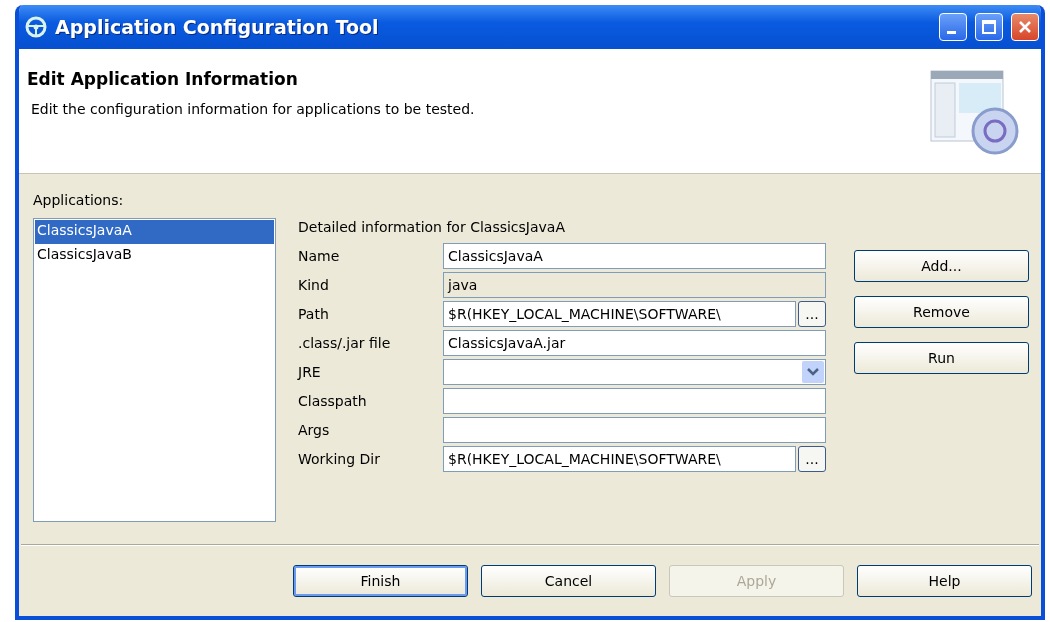  I want to click on action-button: Run, so click(941, 358).